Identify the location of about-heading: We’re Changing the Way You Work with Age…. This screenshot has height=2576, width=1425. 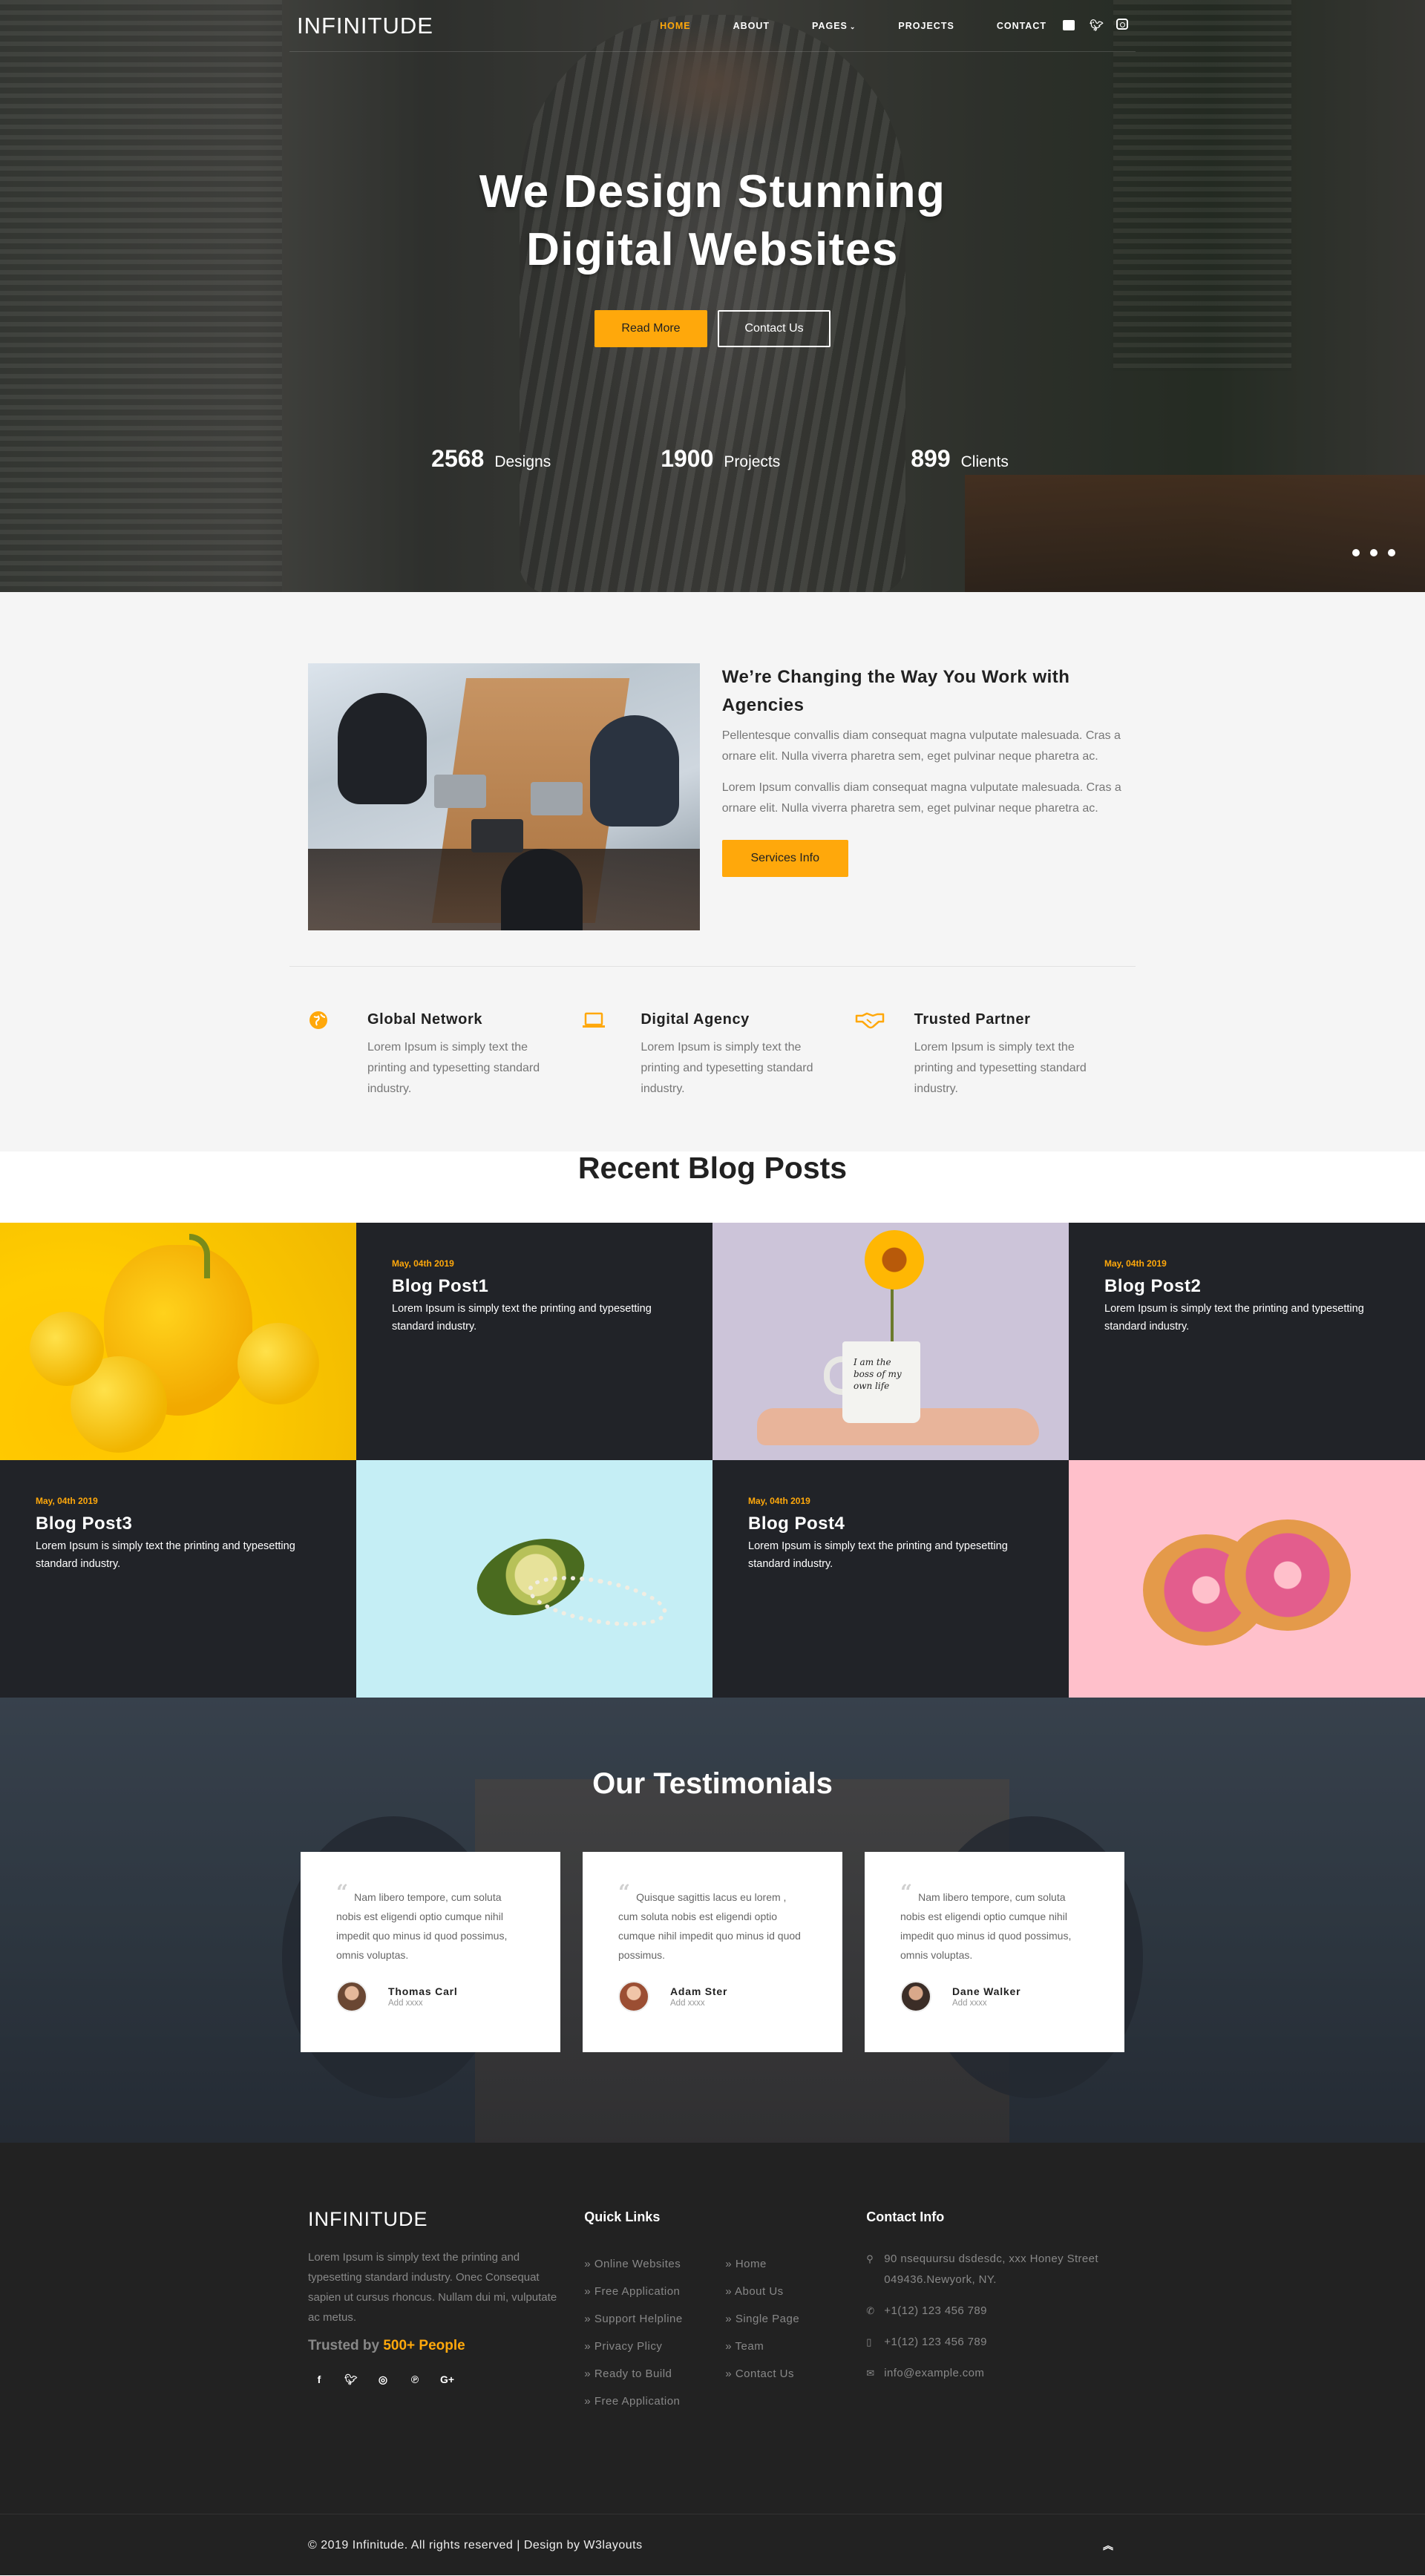
(895, 691).